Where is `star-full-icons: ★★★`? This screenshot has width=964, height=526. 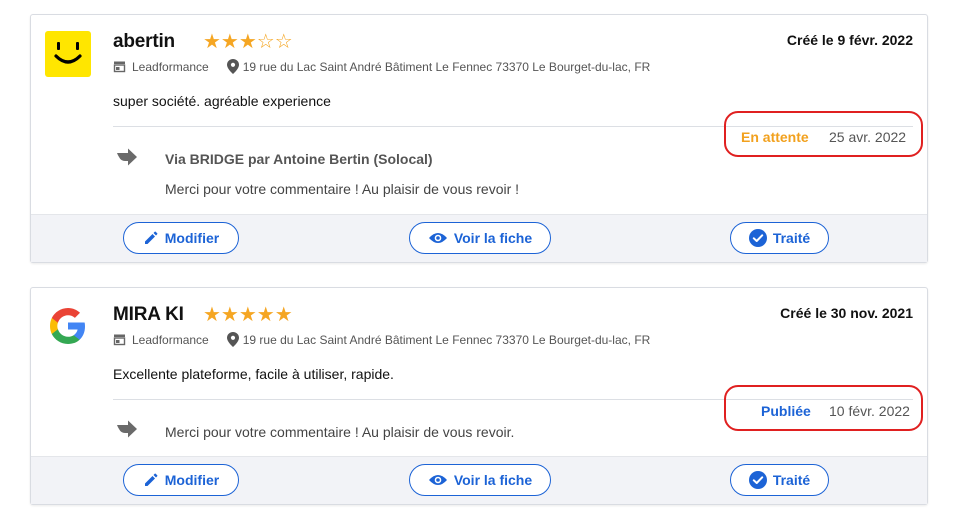
star-full-icons: ★★★ is located at coordinates (230, 42).